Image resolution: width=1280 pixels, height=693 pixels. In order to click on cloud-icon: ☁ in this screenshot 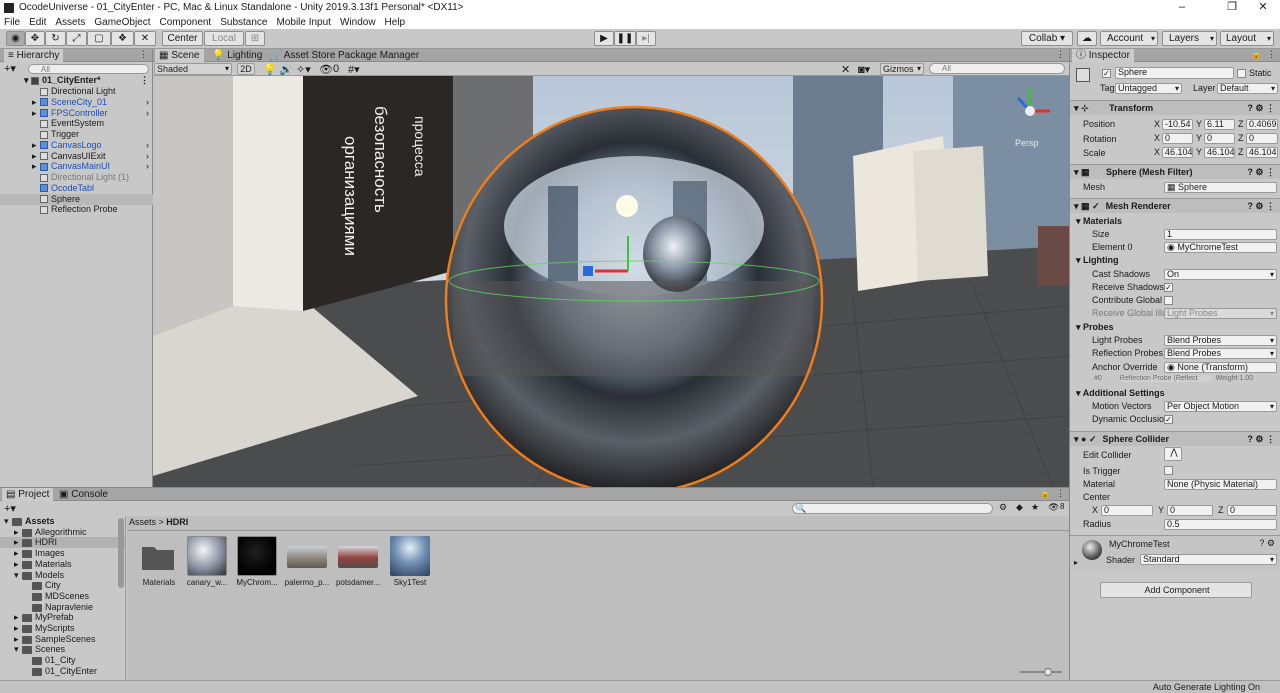, I will do `click(1087, 38)`.